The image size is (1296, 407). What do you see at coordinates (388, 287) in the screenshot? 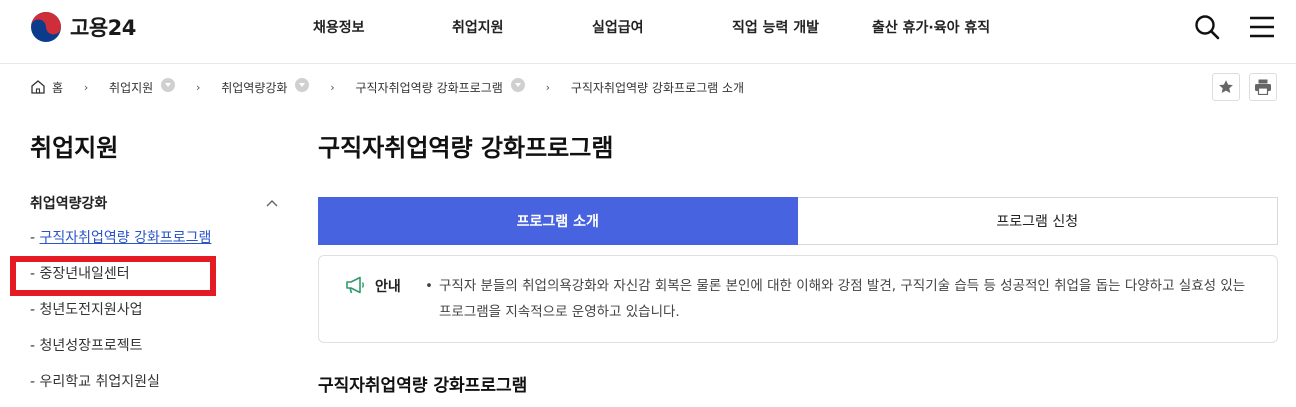
I see `notice-label: 안내` at bounding box center [388, 287].